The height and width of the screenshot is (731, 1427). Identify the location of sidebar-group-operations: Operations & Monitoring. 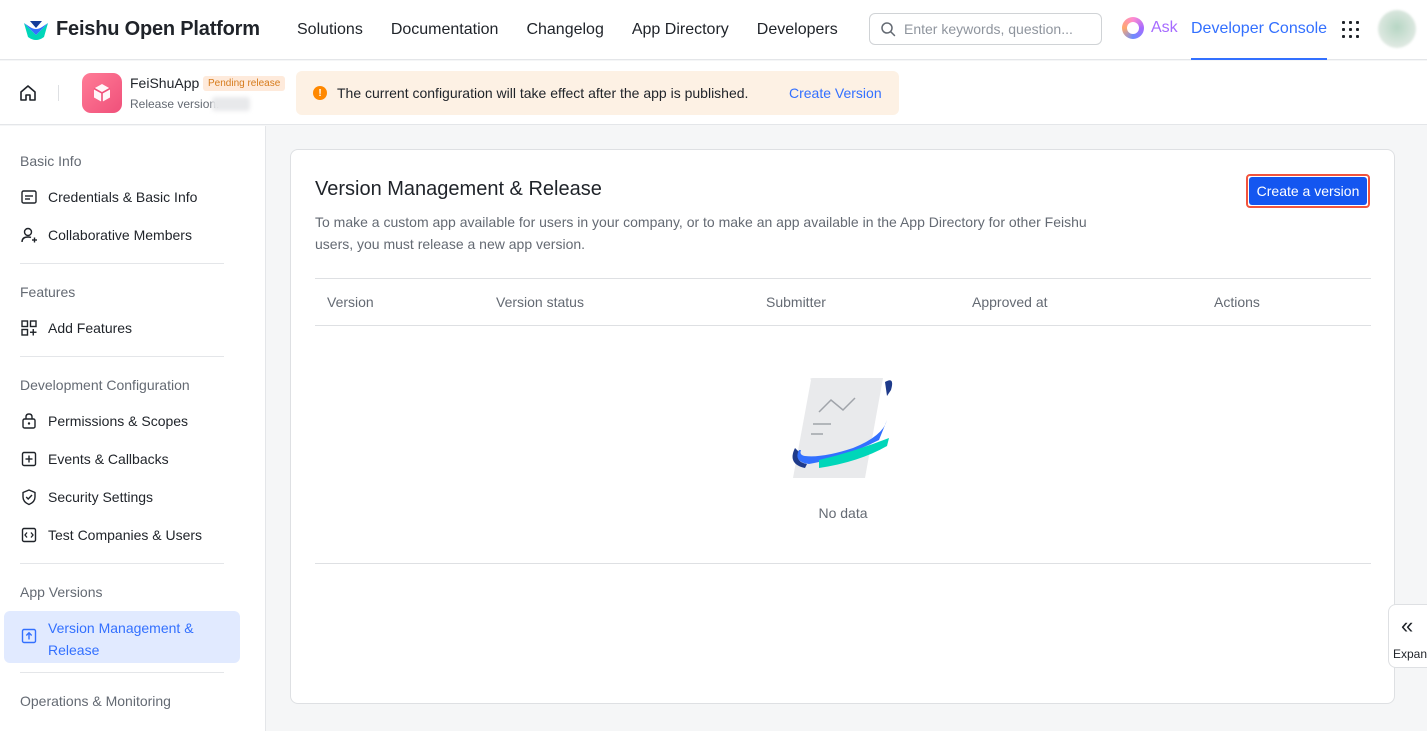
(95, 701).